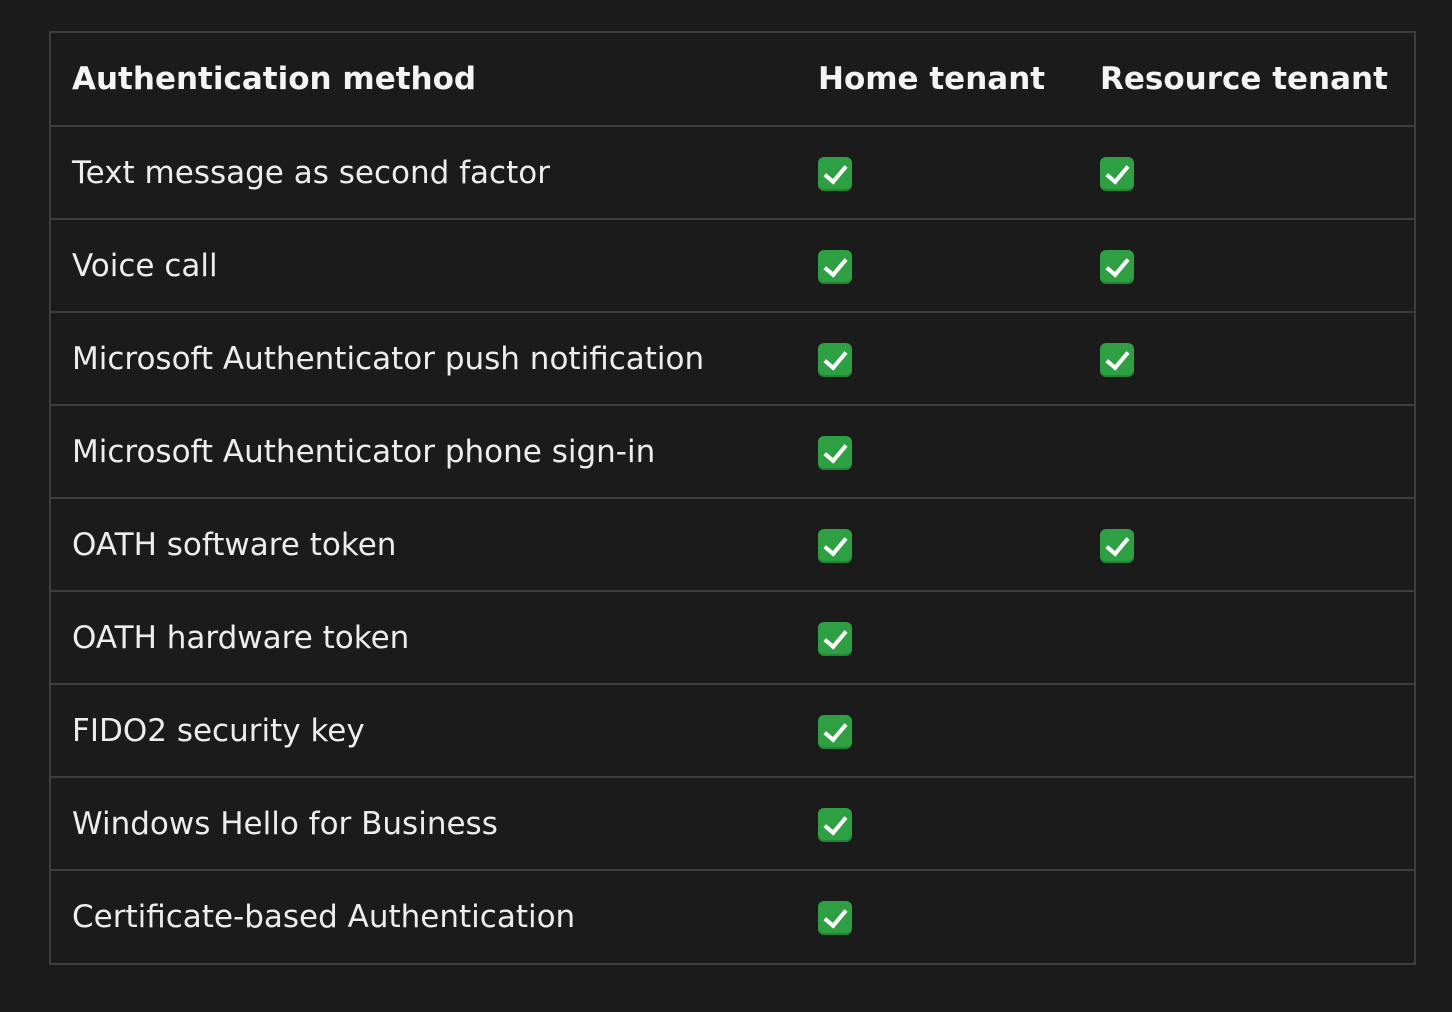  What do you see at coordinates (311, 172) in the screenshot?
I see `method-cell: Text message as second factor` at bounding box center [311, 172].